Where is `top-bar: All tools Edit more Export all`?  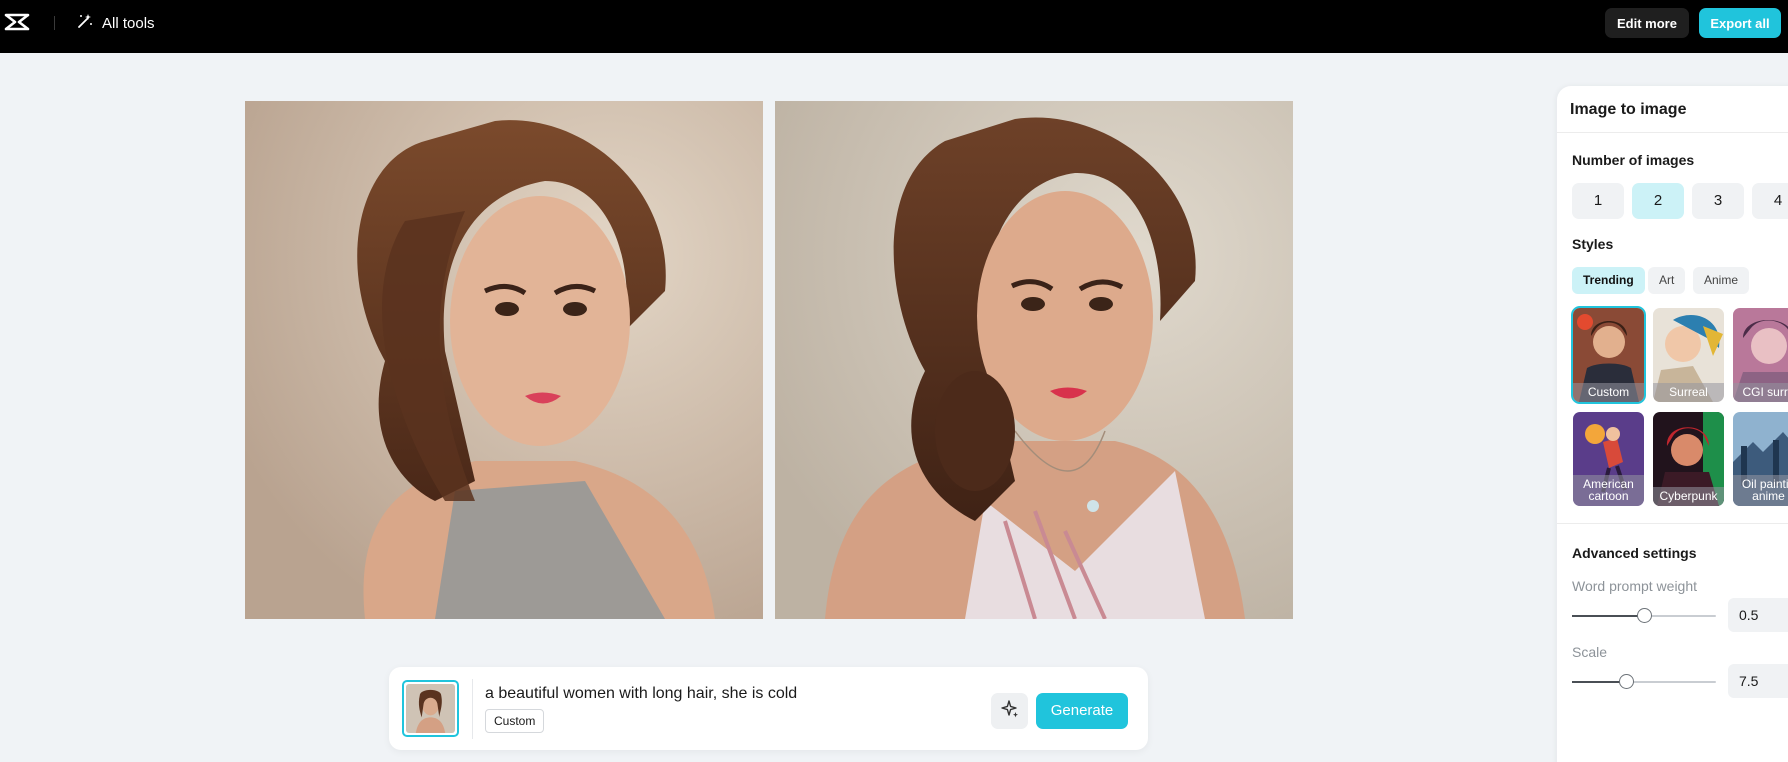
top-bar: All tools Edit more Export all is located at coordinates (894, 26).